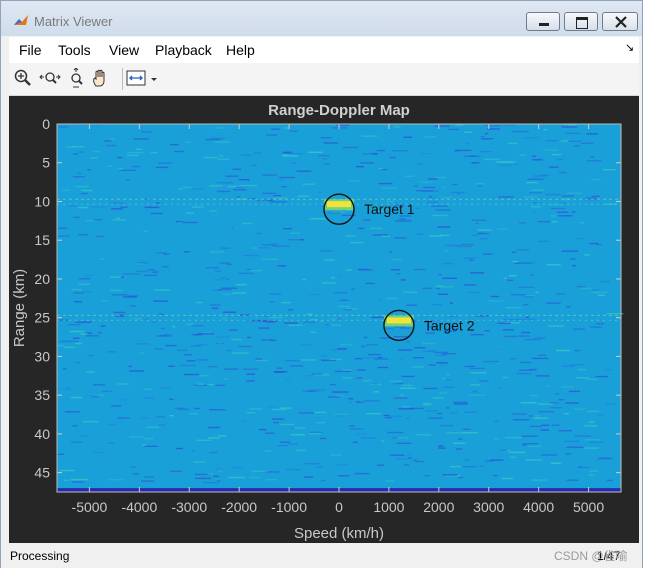 This screenshot has height=570, width=645. What do you see at coordinates (154, 78) in the screenshot?
I see `dropdown-arrow-icon` at bounding box center [154, 78].